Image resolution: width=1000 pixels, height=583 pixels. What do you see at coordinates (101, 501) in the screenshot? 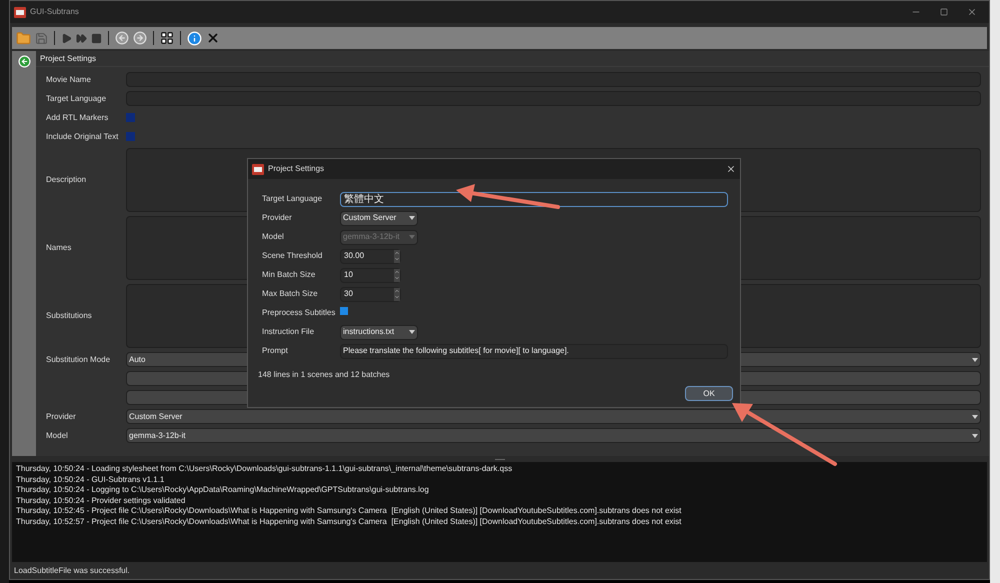
I see `log-line: Thursday, 10:50:24 - Provider settings validated` at bounding box center [101, 501].